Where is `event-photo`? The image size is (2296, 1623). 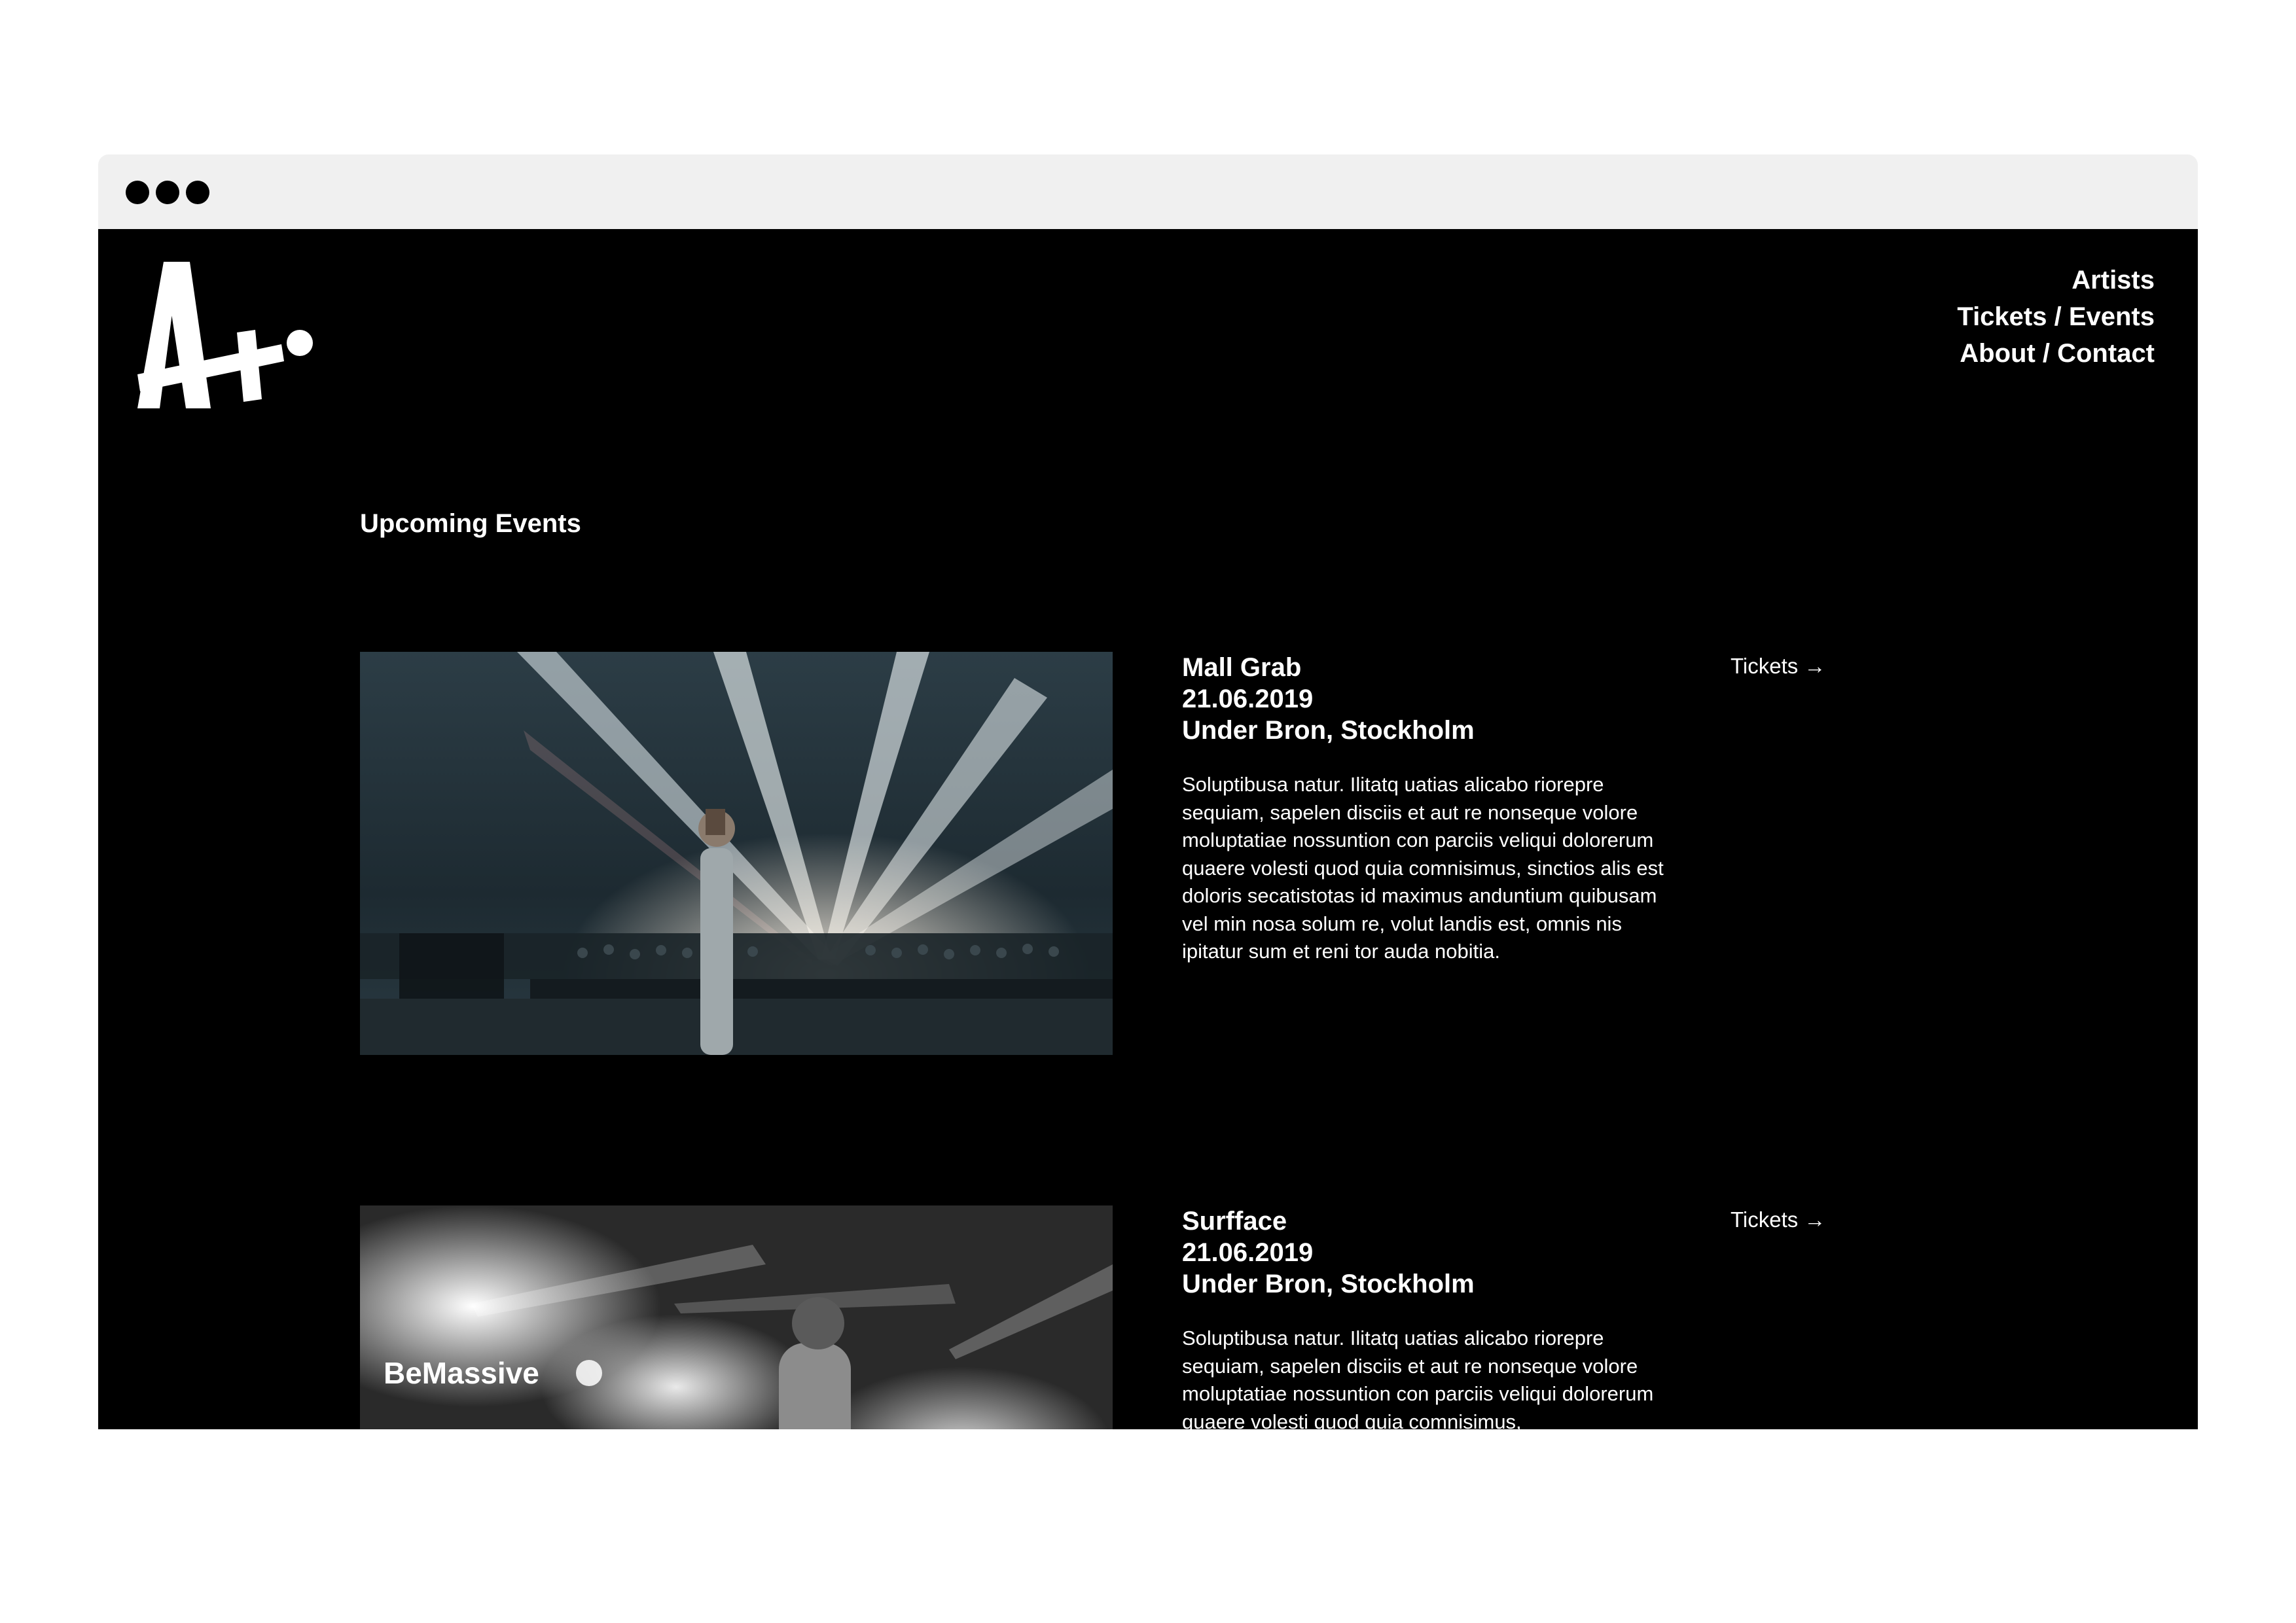 event-photo is located at coordinates (736, 854).